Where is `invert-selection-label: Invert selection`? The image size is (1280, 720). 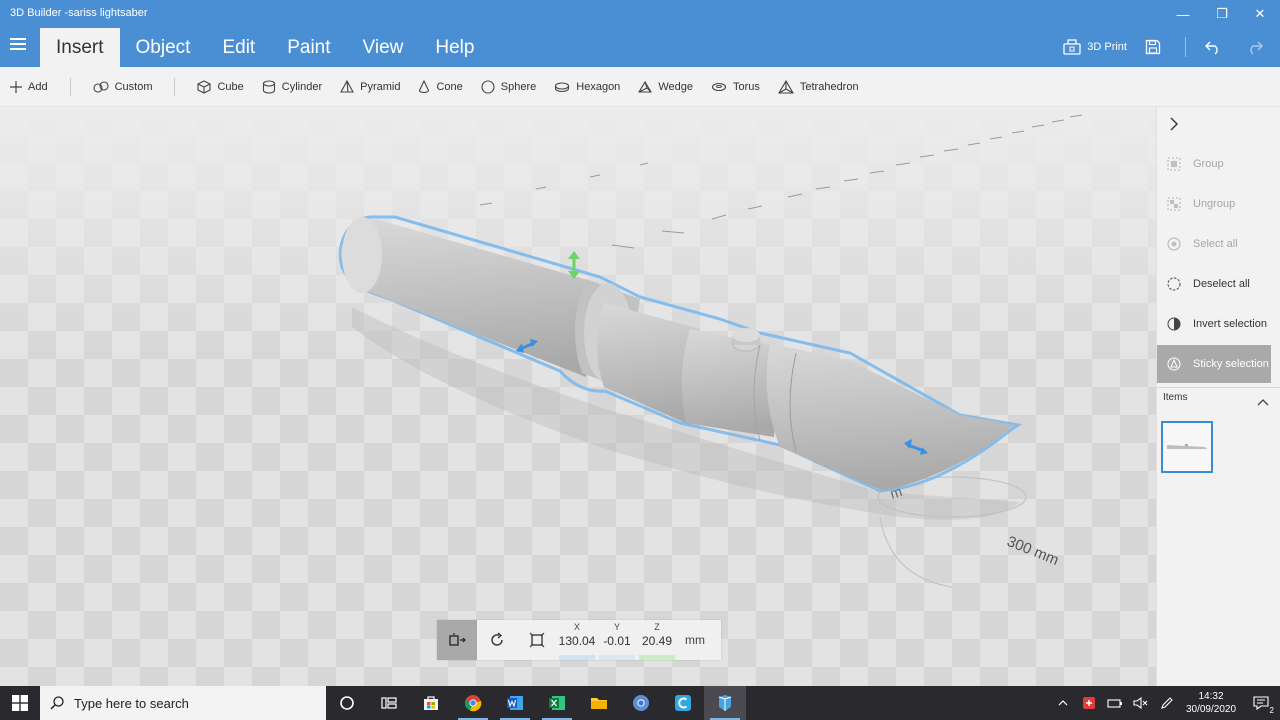 invert-selection-label: Invert selection is located at coordinates (1230, 324).